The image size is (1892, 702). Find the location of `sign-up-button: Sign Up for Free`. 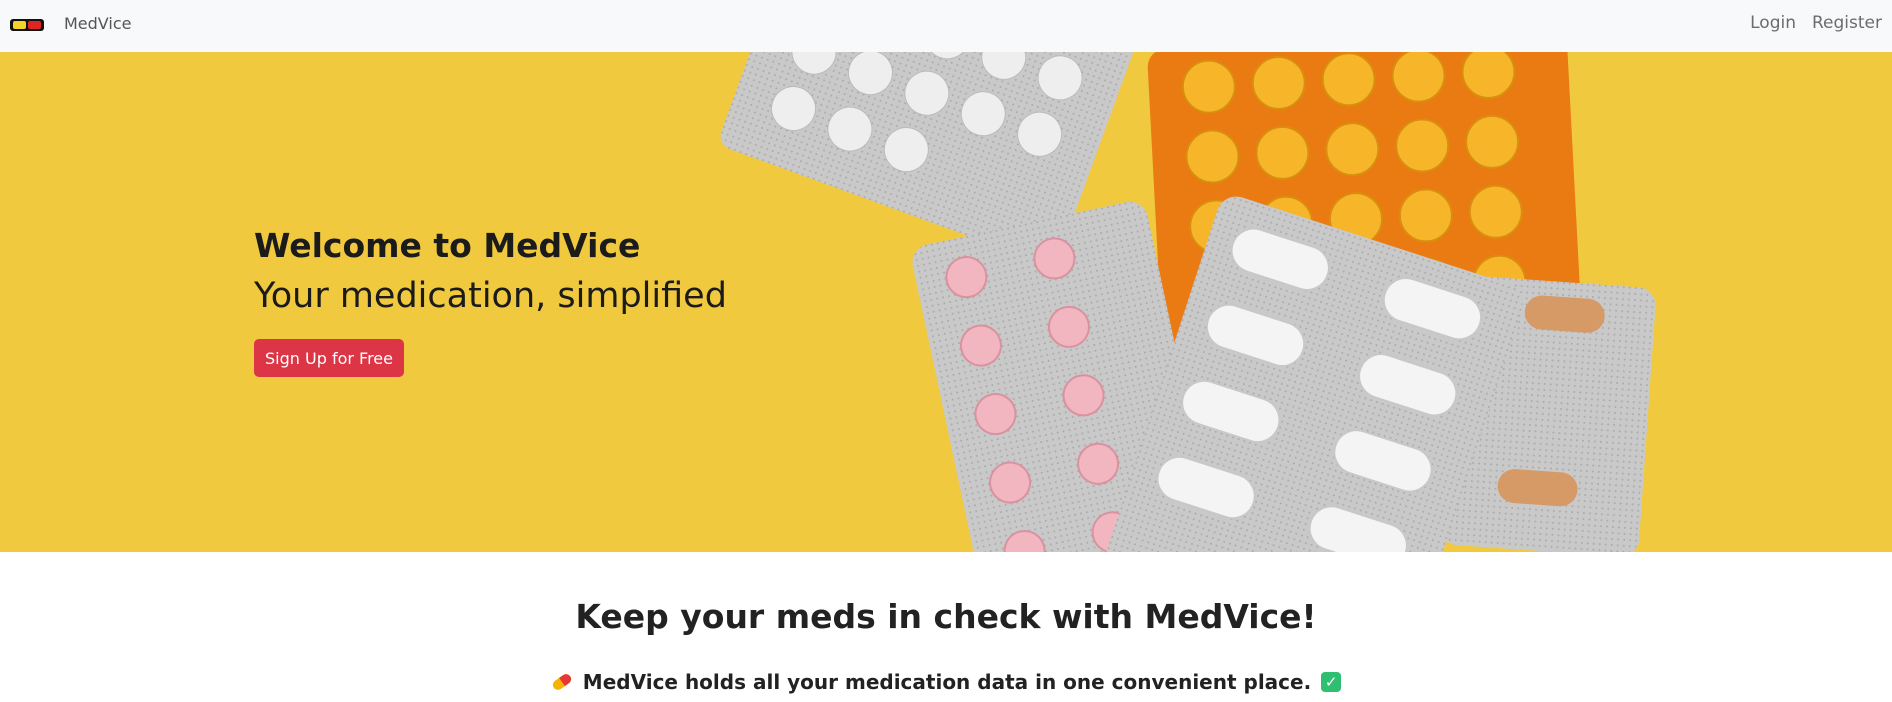

sign-up-button: Sign Up for Free is located at coordinates (329, 358).